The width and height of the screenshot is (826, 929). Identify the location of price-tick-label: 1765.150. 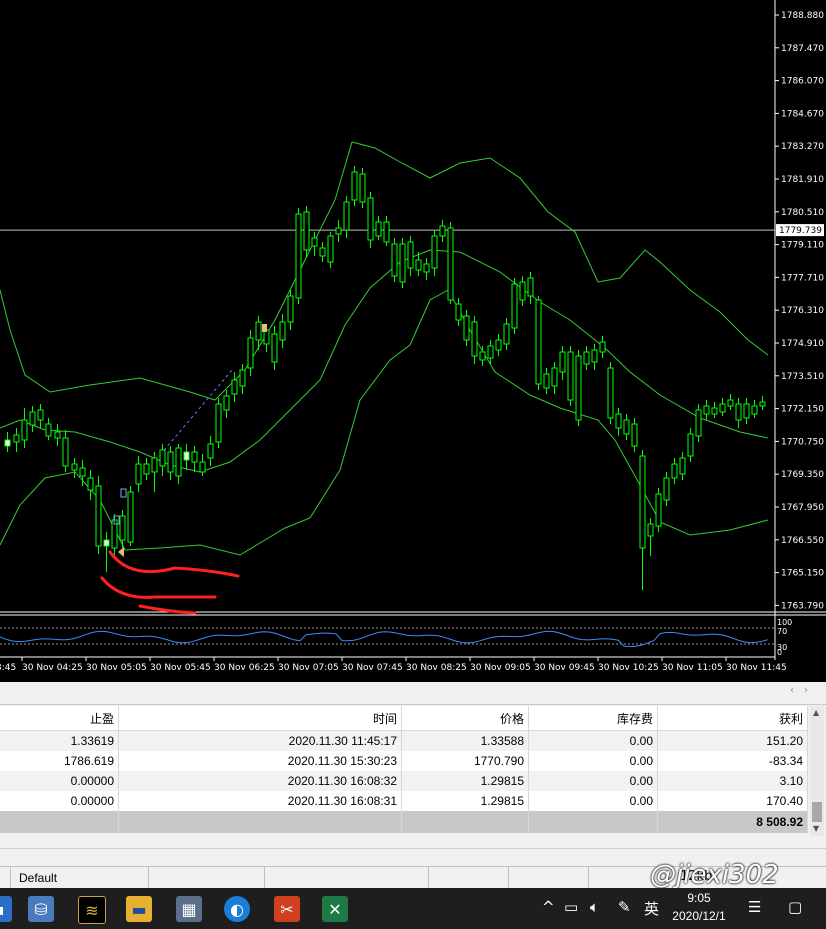
(802, 574).